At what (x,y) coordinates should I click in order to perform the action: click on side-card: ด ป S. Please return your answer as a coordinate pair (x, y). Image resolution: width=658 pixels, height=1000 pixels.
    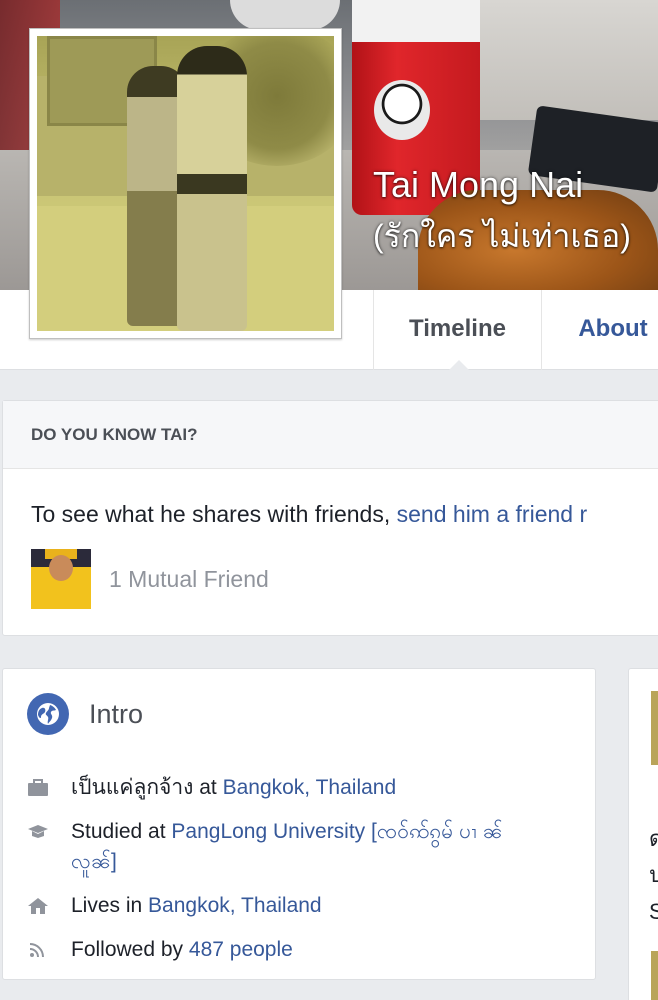
    Looking at the image, I should click on (643, 834).